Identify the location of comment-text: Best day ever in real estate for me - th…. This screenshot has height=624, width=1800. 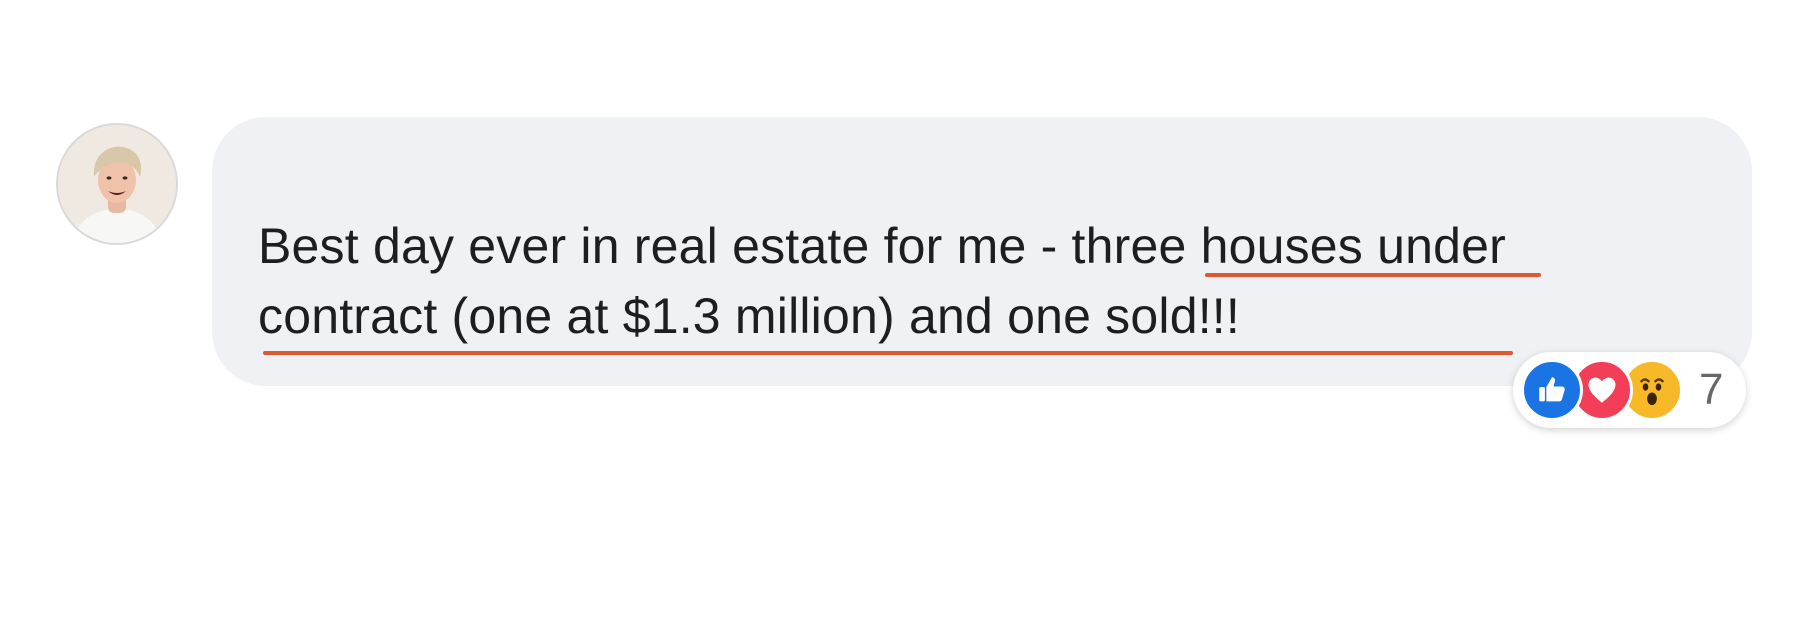
(882, 281).